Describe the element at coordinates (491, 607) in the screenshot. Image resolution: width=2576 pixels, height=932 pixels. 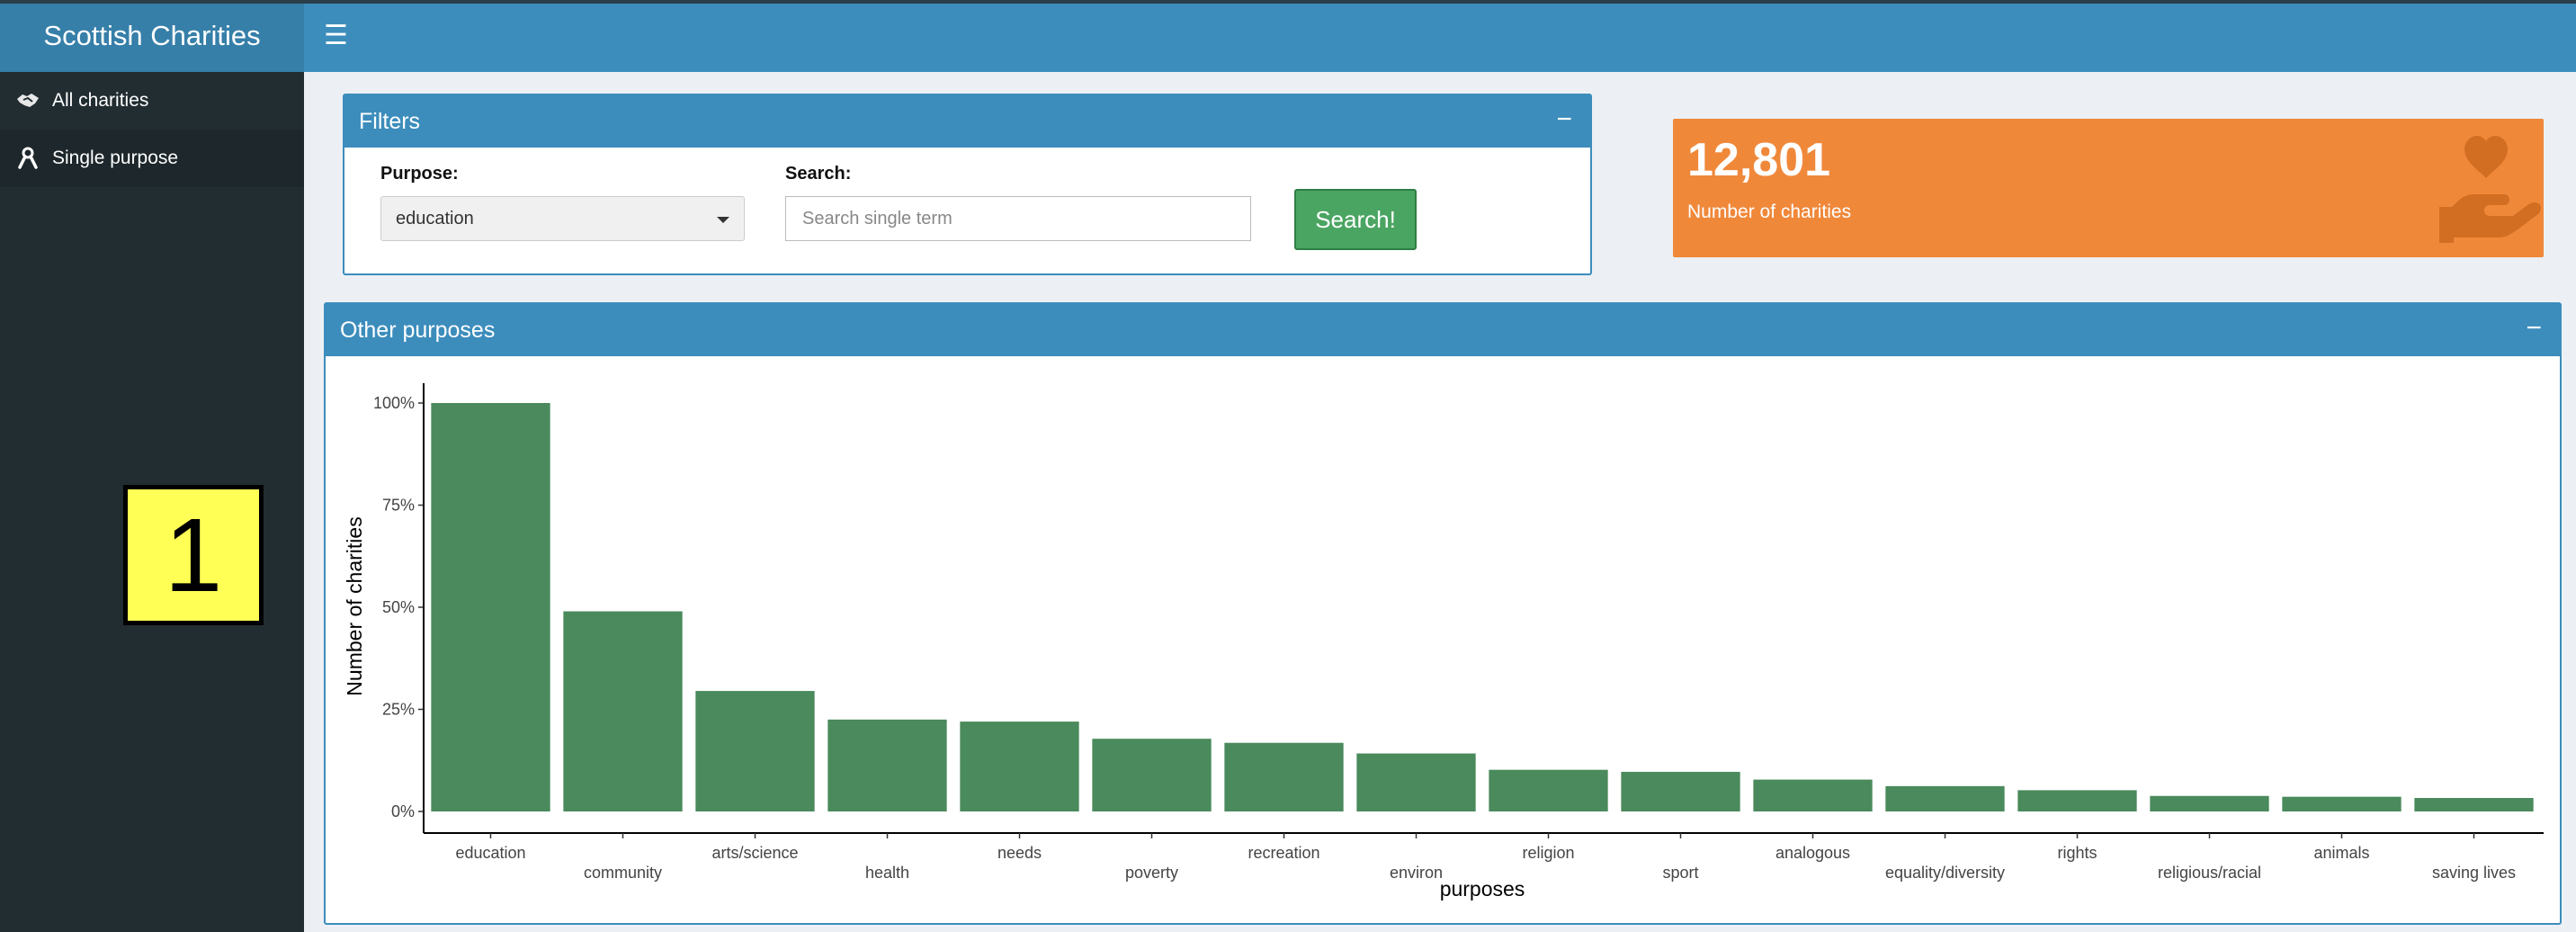
I see `bar-education` at that location.